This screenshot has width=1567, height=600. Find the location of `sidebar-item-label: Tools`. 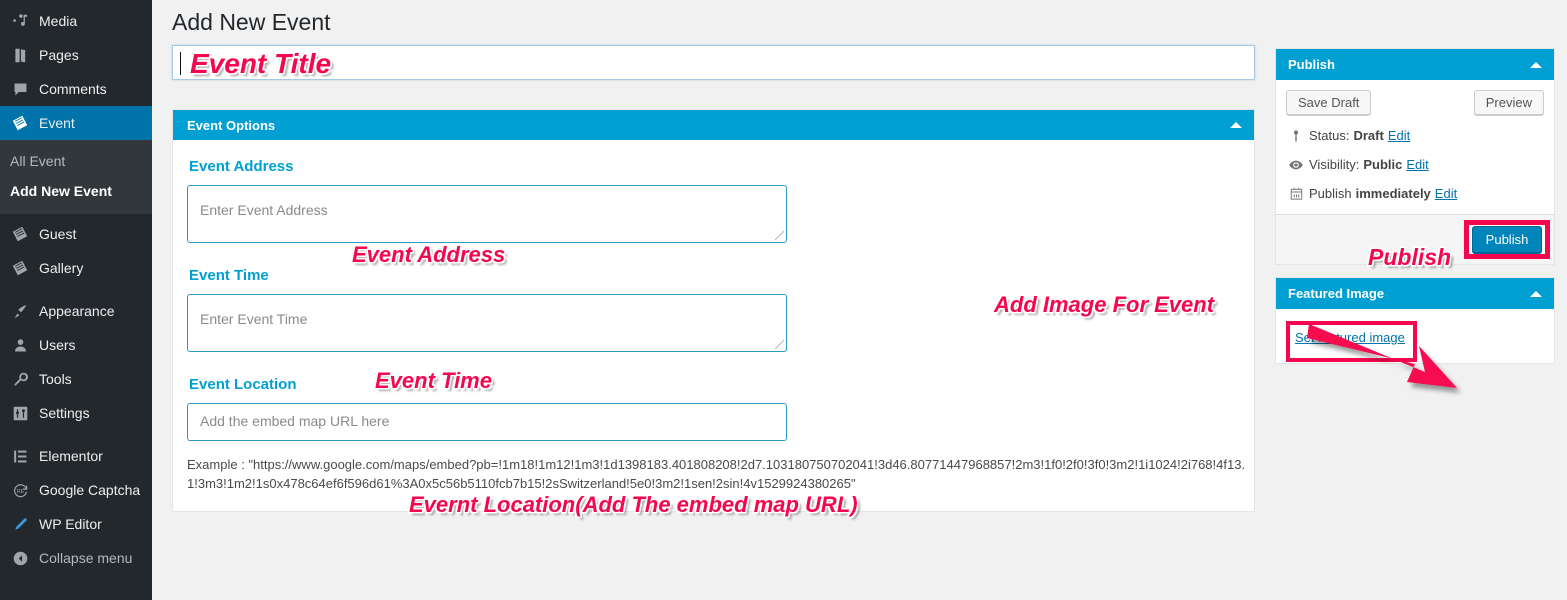

sidebar-item-label: Tools is located at coordinates (55, 379).